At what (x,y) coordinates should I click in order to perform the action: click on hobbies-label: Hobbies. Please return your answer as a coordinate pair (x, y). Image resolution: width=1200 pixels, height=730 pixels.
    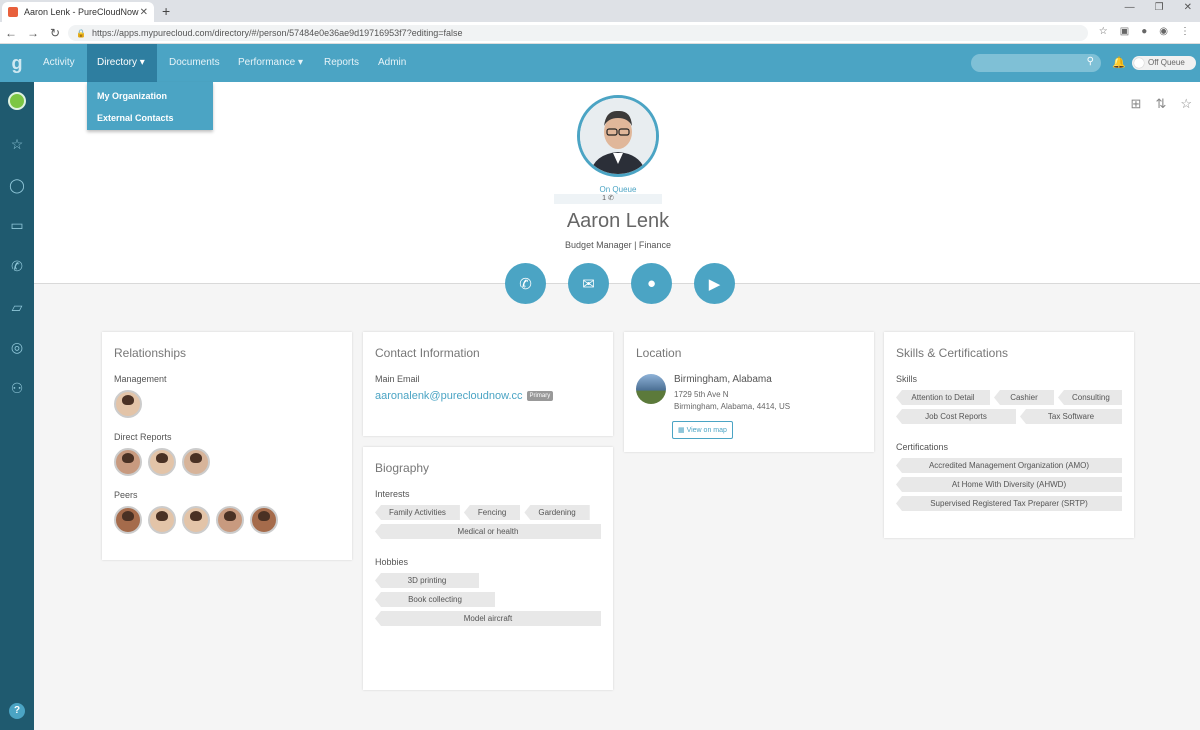
    Looking at the image, I should click on (392, 562).